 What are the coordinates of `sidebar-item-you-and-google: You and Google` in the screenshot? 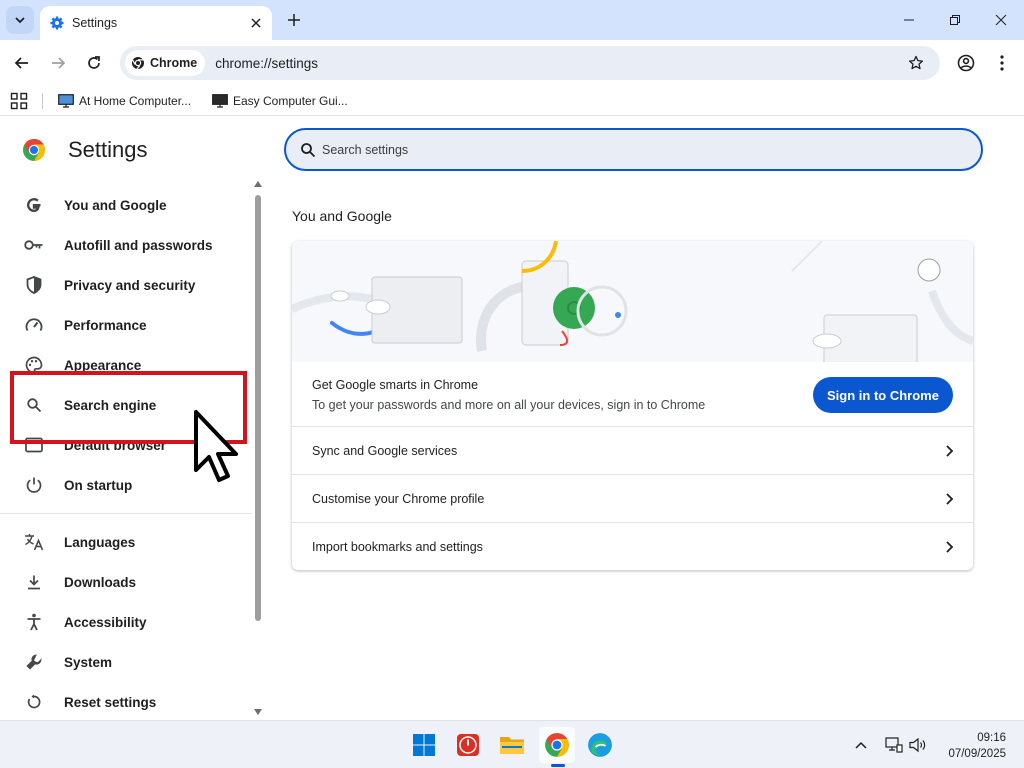 It's located at (126, 205).